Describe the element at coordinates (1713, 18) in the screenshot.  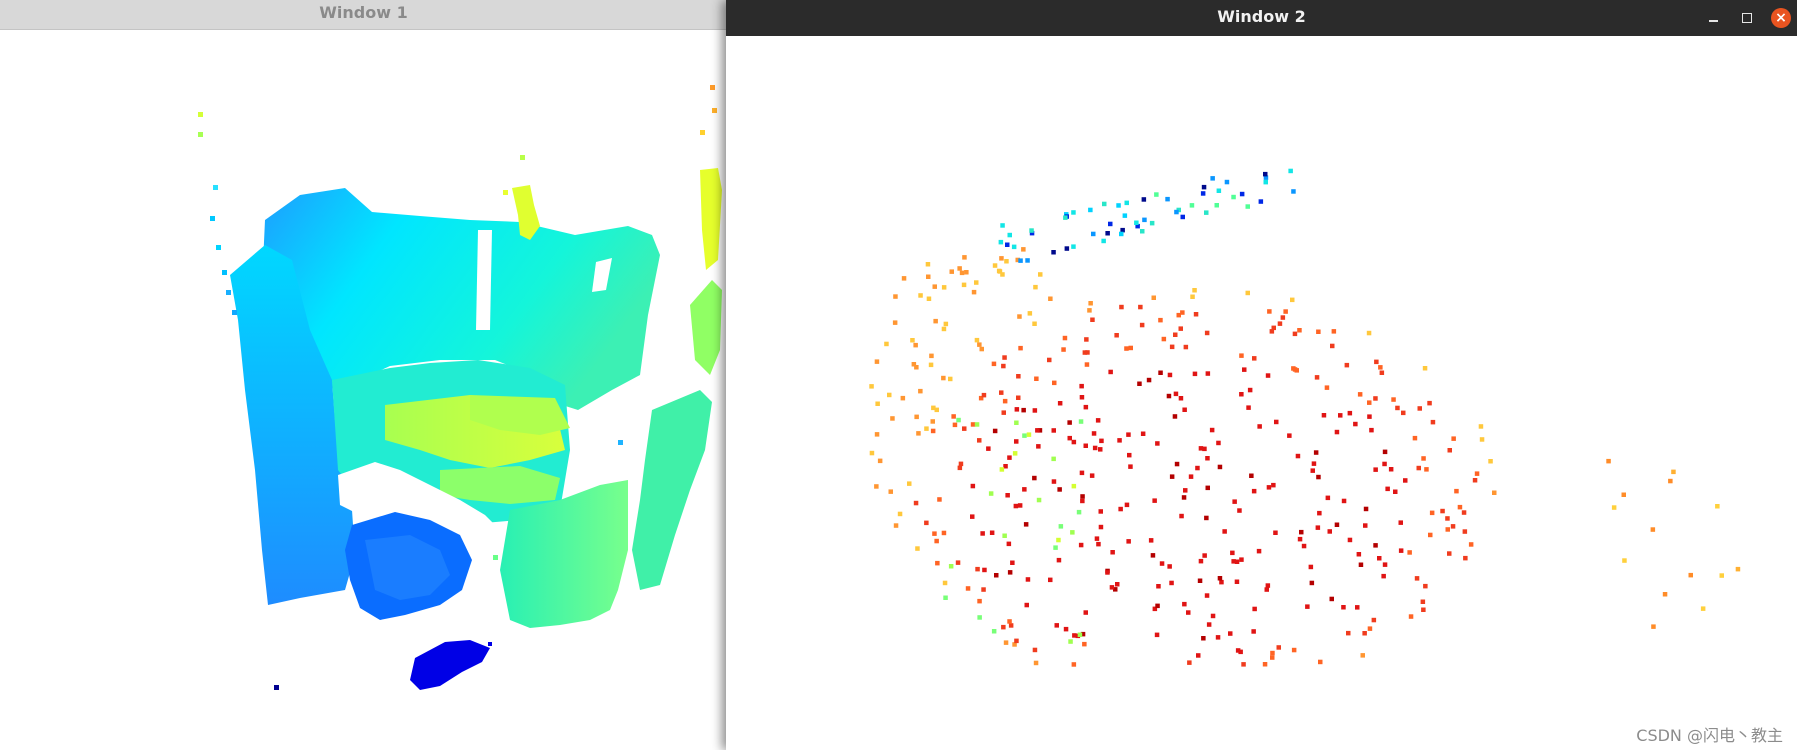
I see `minimize-button` at that location.